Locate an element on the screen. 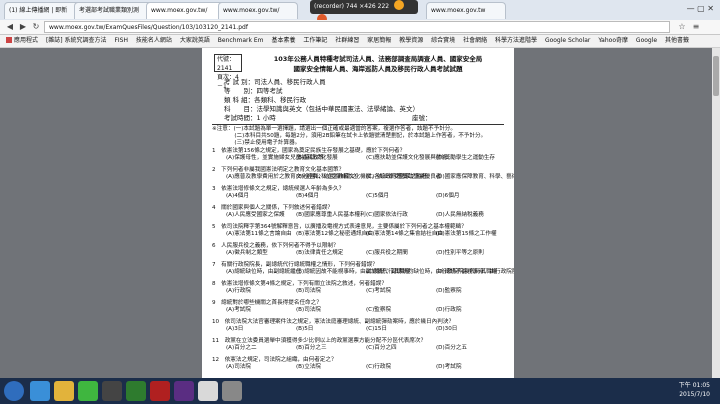 The width and height of the screenshot is (720, 404). option: (D)行政院 is located at coordinates (449, 310).